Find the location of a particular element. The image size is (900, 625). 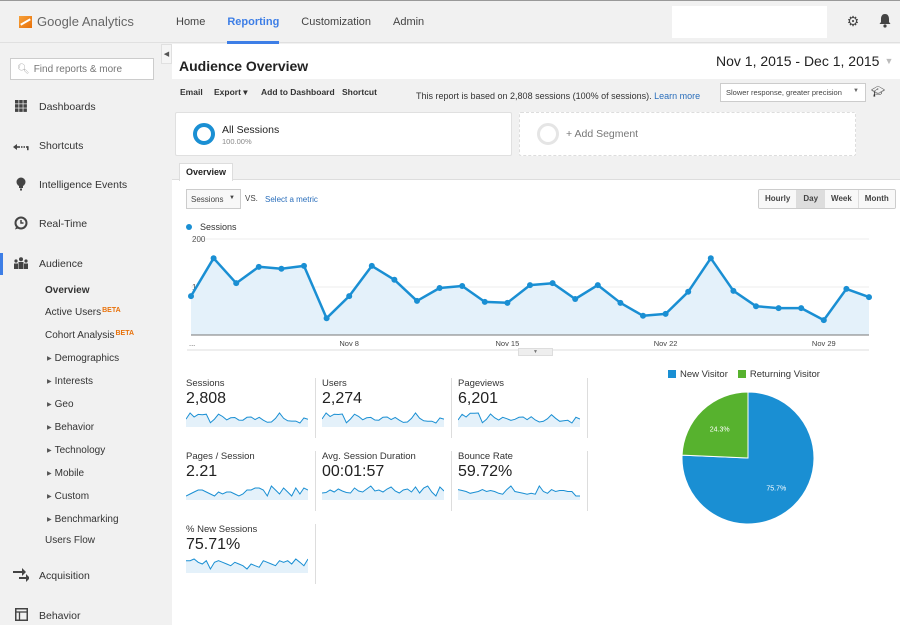

select-metric-link: Select a metric is located at coordinates (291, 199).